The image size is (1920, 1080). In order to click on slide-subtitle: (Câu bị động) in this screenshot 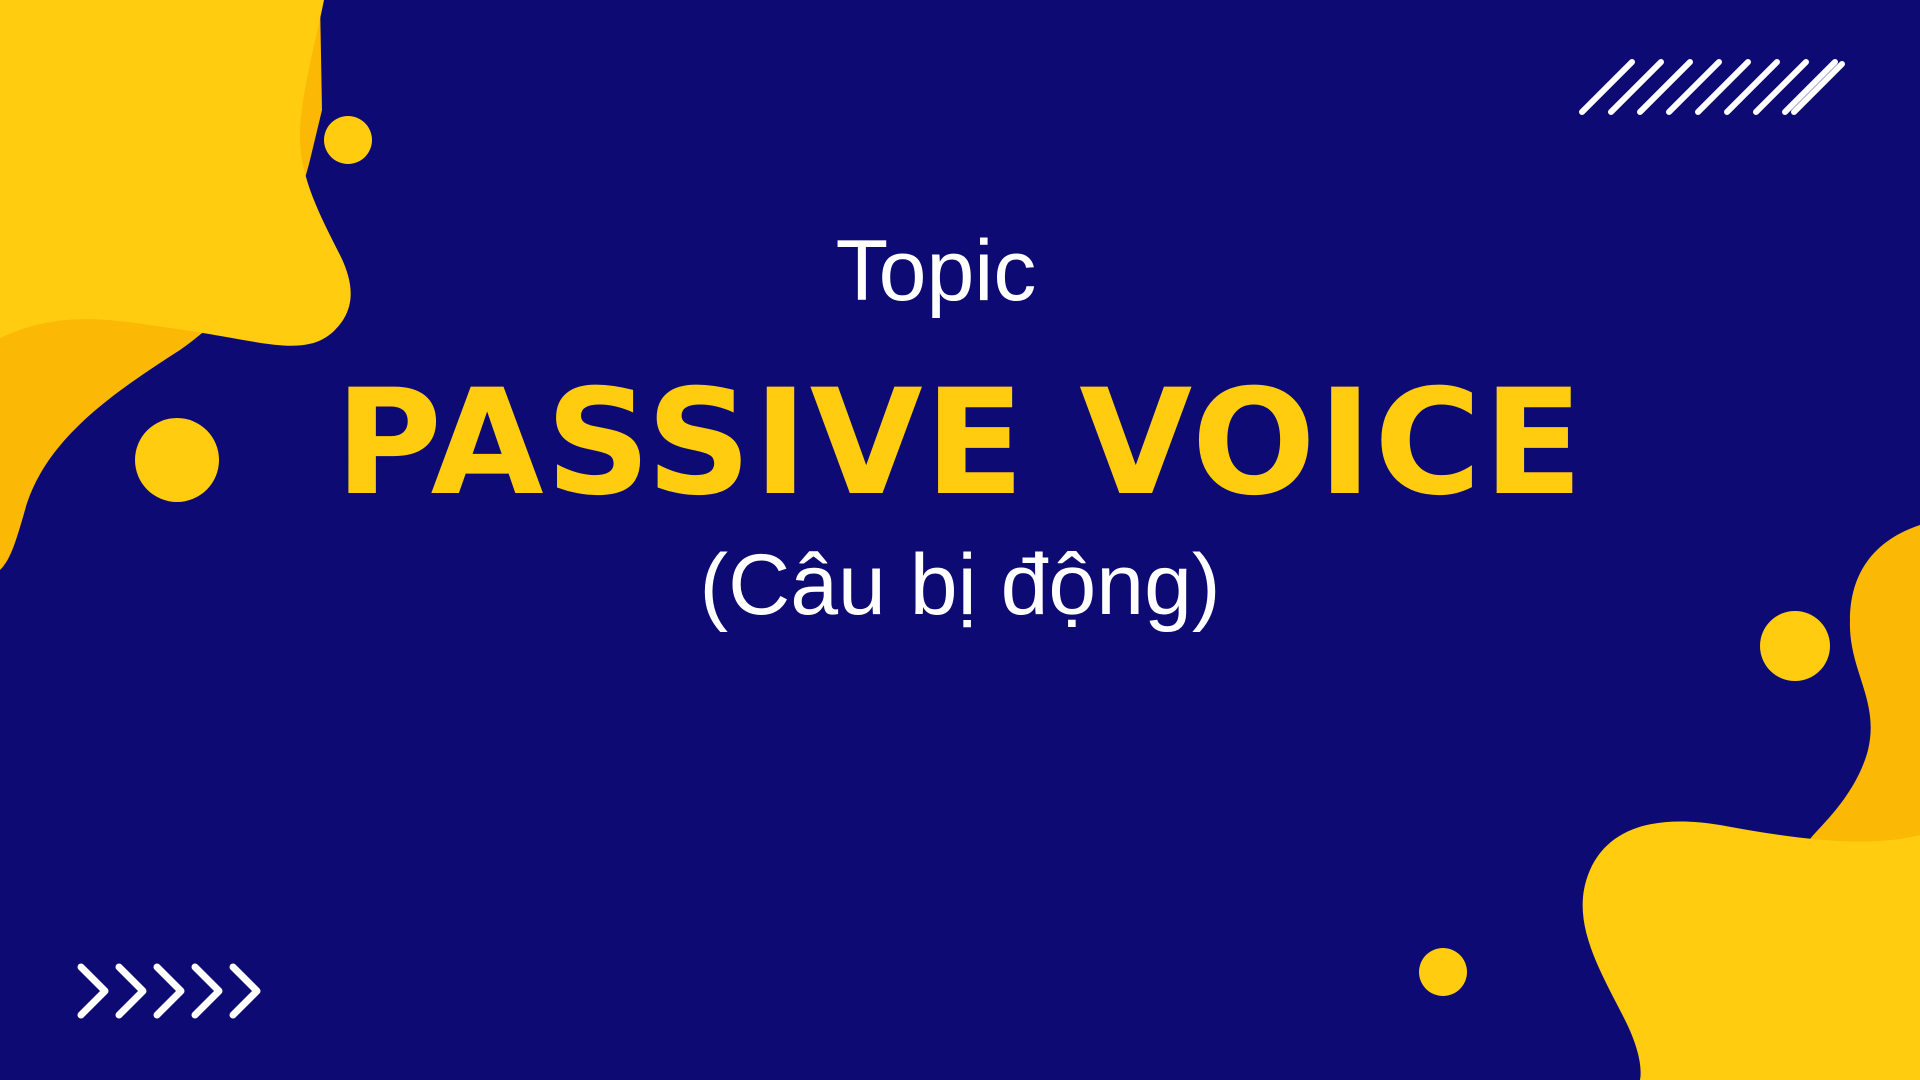, I will do `click(960, 585)`.